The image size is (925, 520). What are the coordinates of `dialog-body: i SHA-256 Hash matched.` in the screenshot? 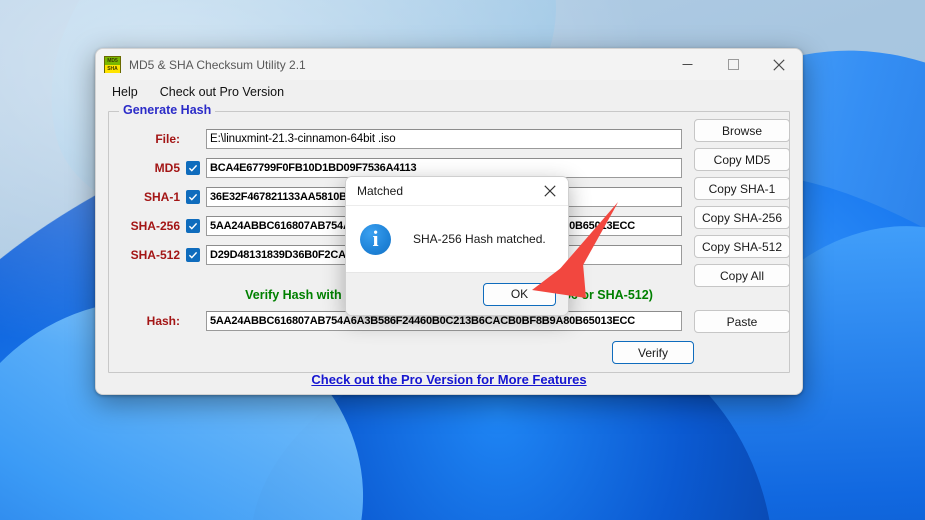 It's located at (457, 239).